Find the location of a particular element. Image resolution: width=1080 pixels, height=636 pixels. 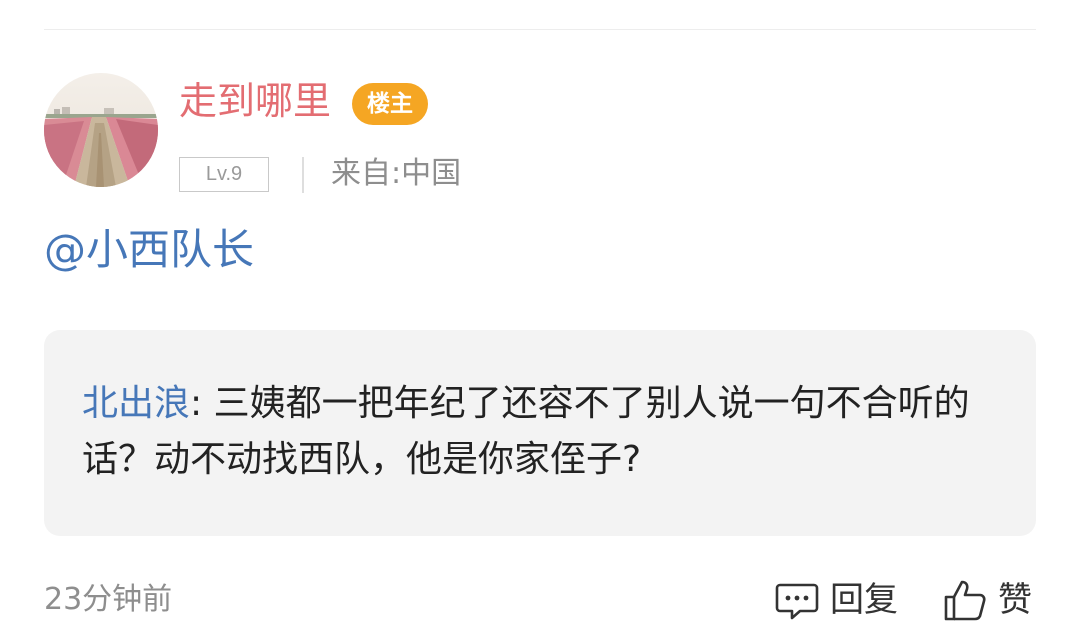

quote-body: 三姨都一把年纪了还容不了别人说一句不合听的话？动不动找西队，他是你家侄子? is located at coordinates (526, 431).